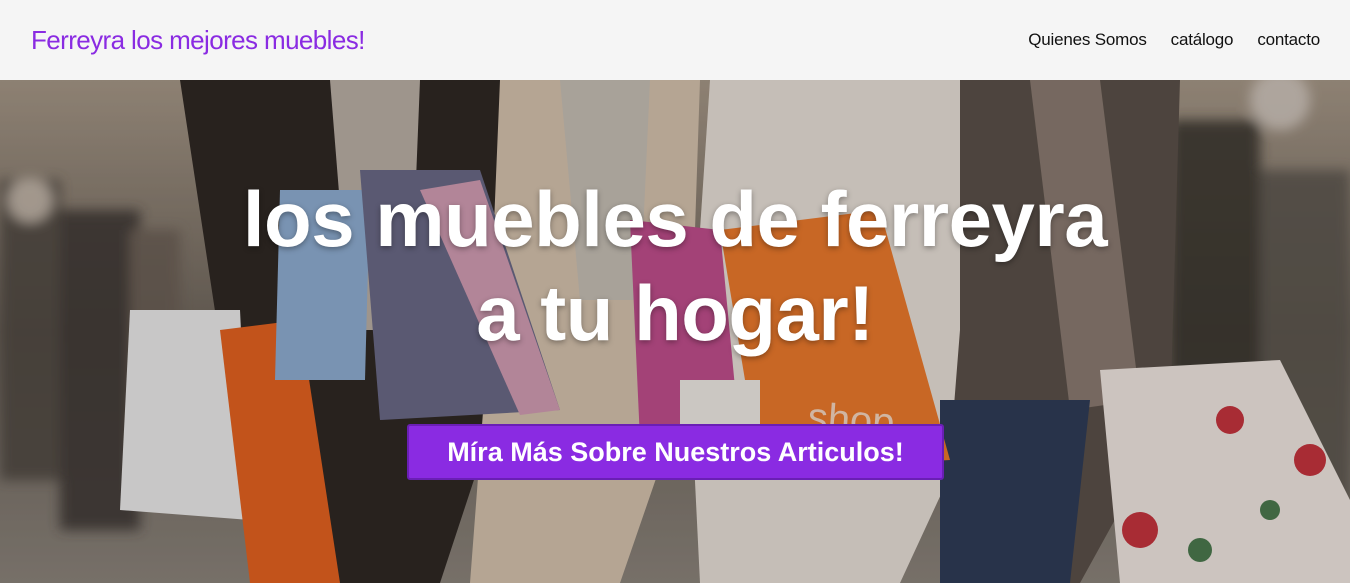 The height and width of the screenshot is (583, 1350). What do you see at coordinates (1288, 40) in the screenshot?
I see `nav-link-contacto: contacto` at bounding box center [1288, 40].